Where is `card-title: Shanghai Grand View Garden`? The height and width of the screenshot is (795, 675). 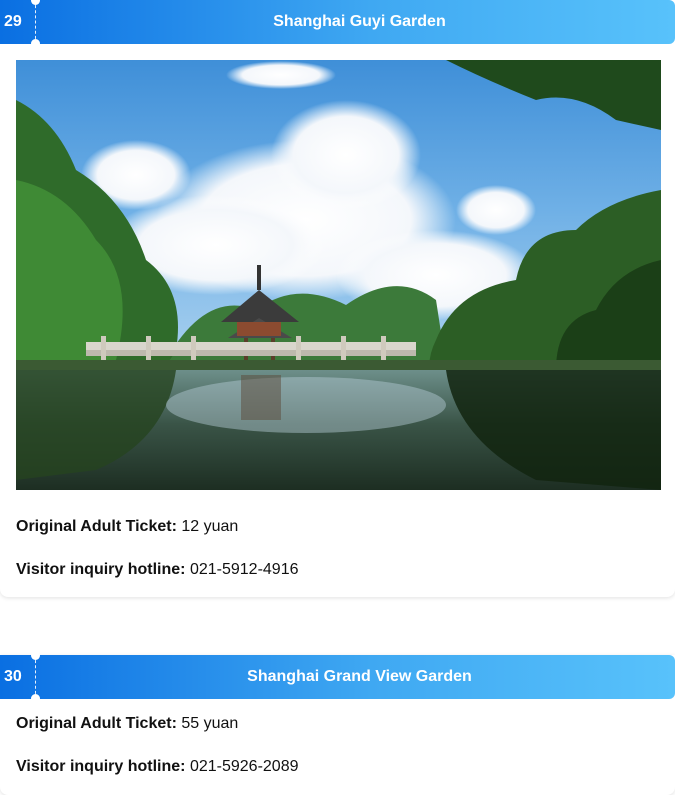
card-title: Shanghai Grand View Garden is located at coordinates (359, 676).